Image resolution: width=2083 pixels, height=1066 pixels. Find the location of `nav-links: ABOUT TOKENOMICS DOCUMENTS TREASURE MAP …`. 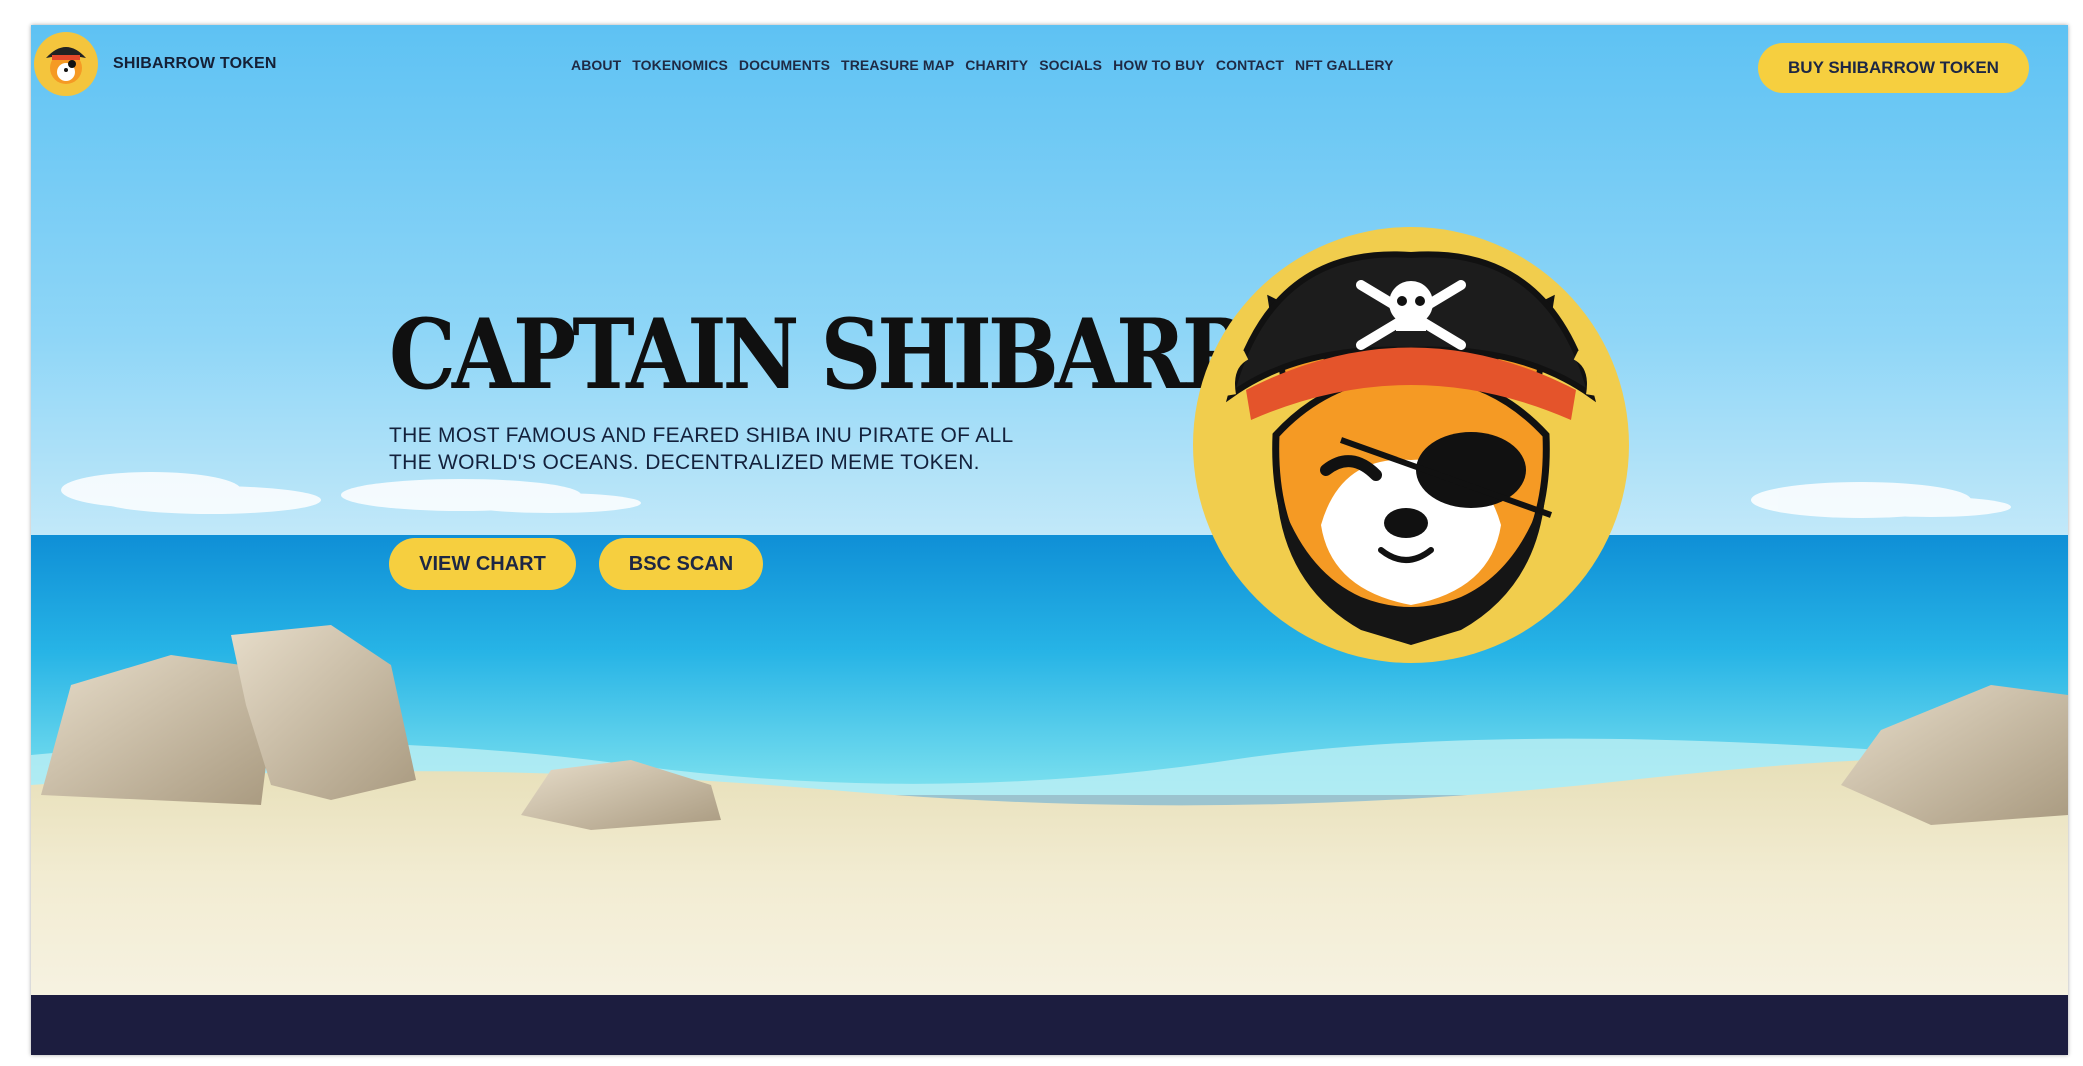

nav-links: ABOUT TOKENOMICS DOCUMENTS TREASURE MAP … is located at coordinates (982, 65).